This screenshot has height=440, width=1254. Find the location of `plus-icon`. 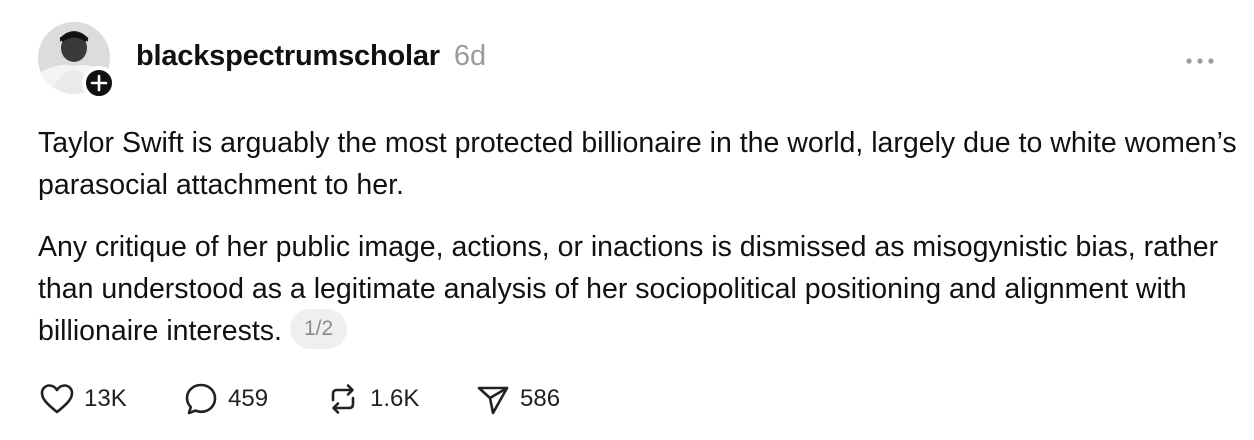

plus-icon is located at coordinates (99, 83).